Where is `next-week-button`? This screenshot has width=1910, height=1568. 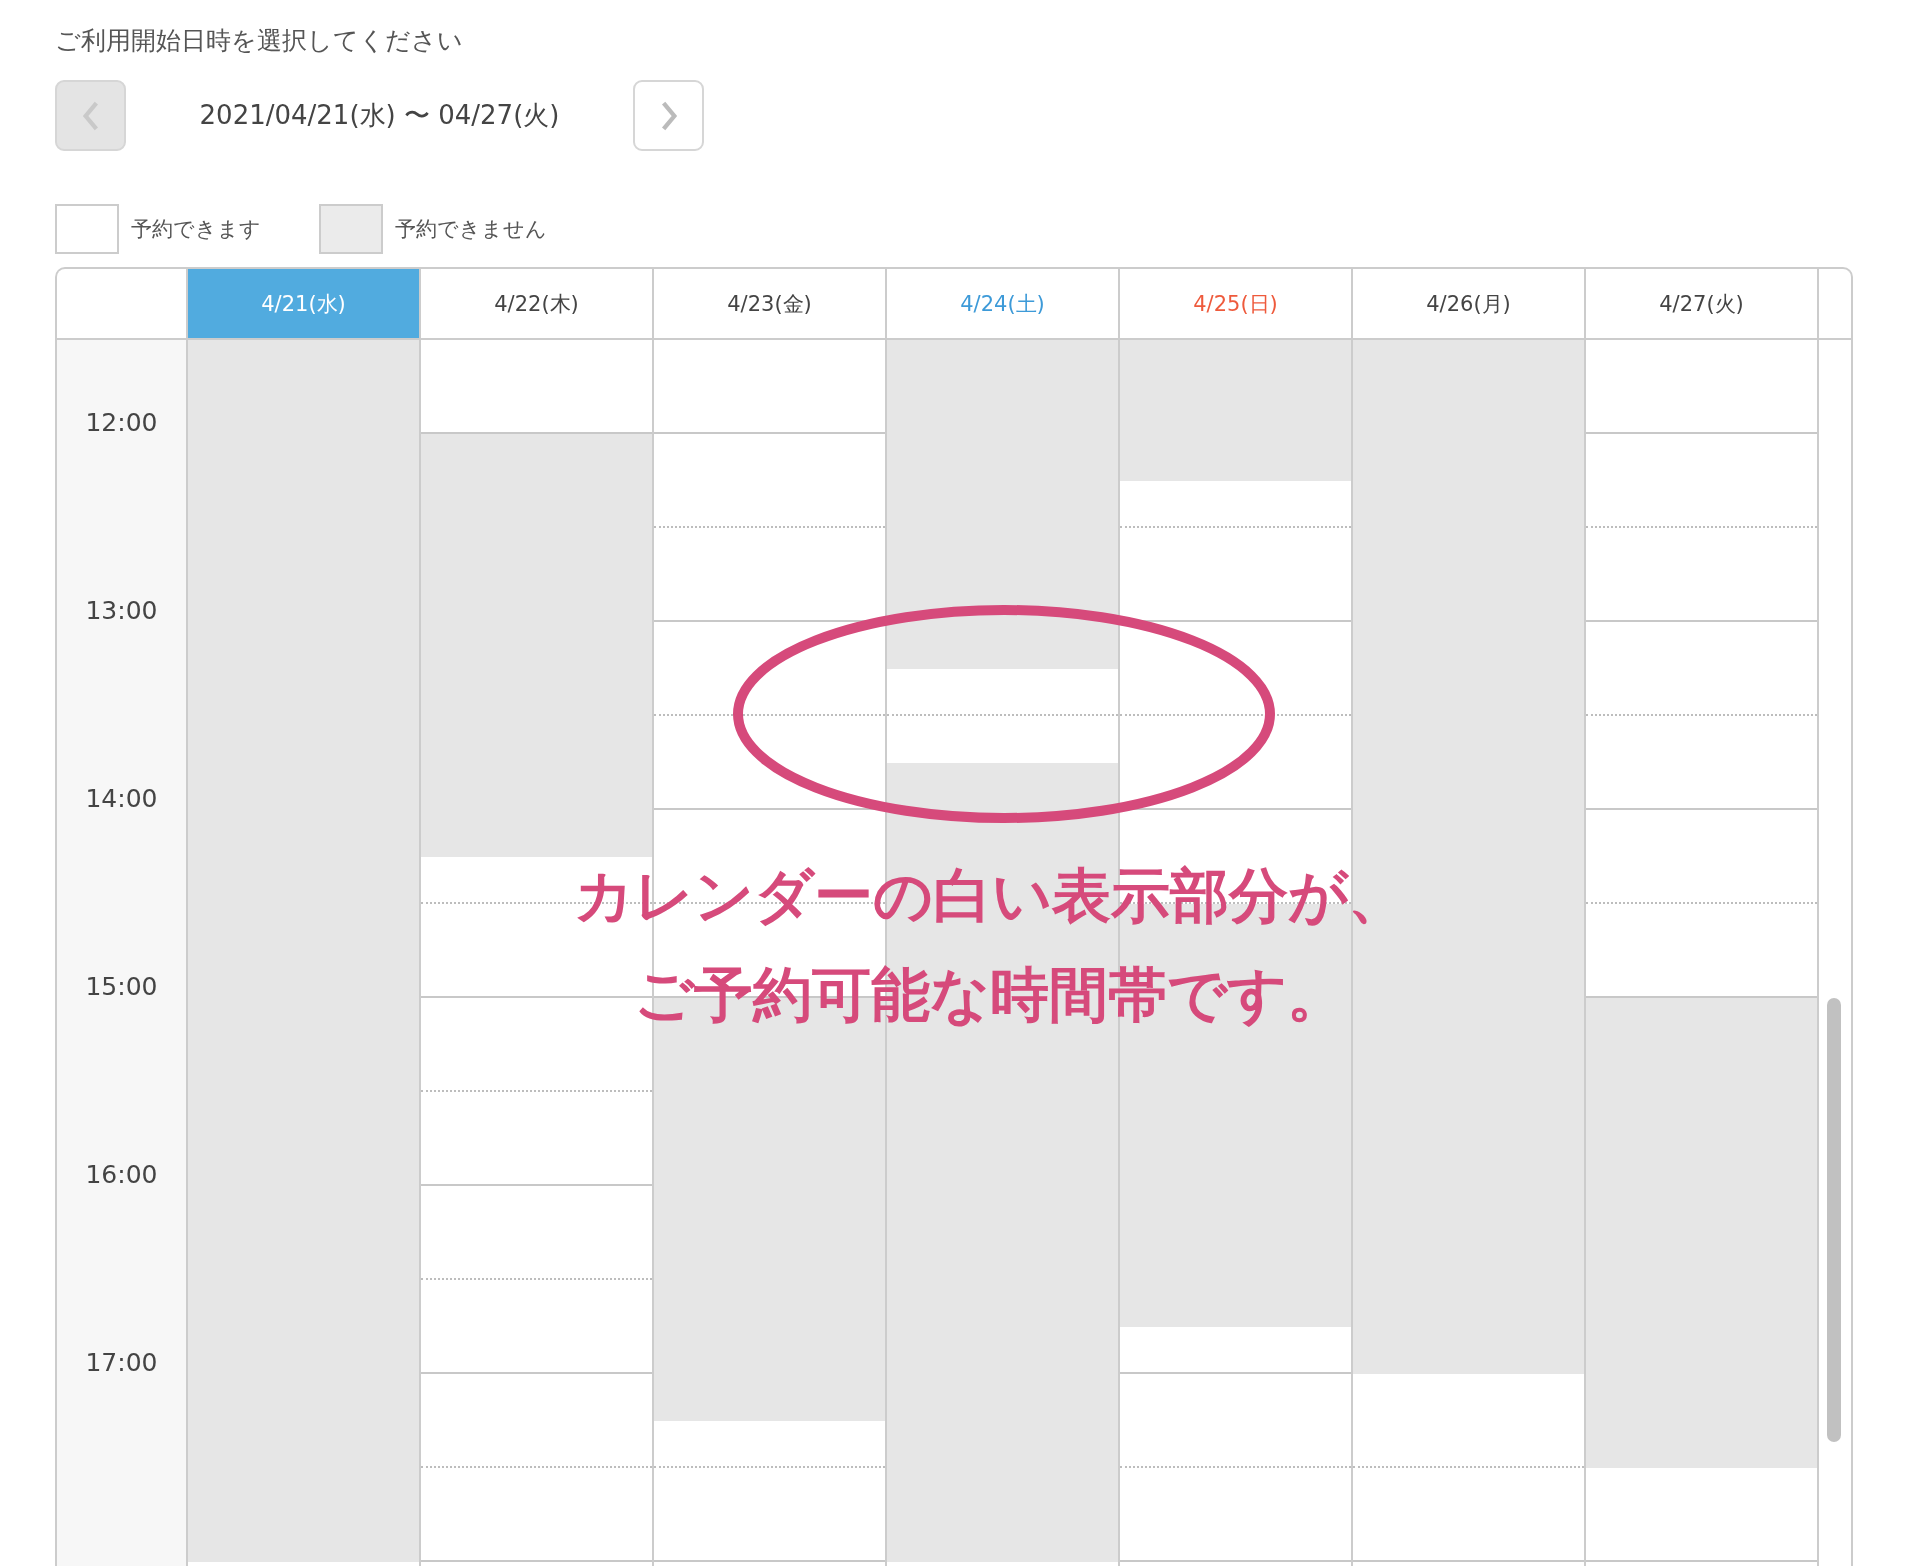 next-week-button is located at coordinates (668, 115).